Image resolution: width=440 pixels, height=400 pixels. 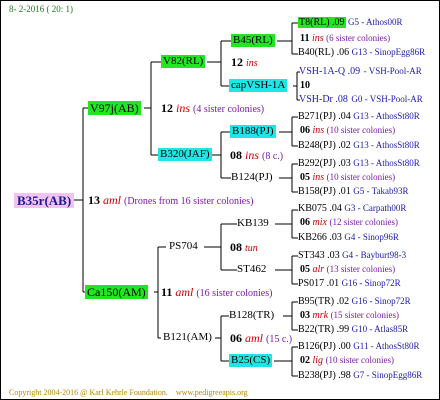 What do you see at coordinates (320, 208) in the screenshot?
I see `gen4-queen: KB075 .04` at bounding box center [320, 208].